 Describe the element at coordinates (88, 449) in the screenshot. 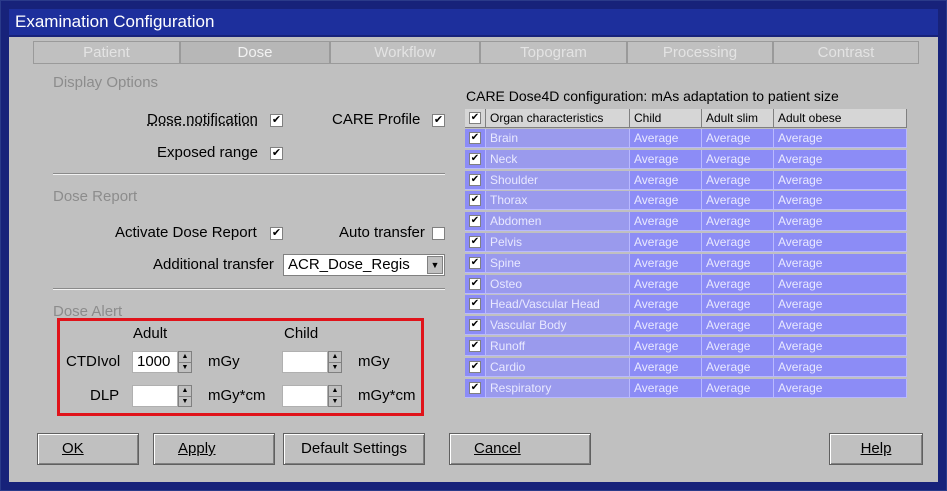

I see `ok-button: OK` at that location.